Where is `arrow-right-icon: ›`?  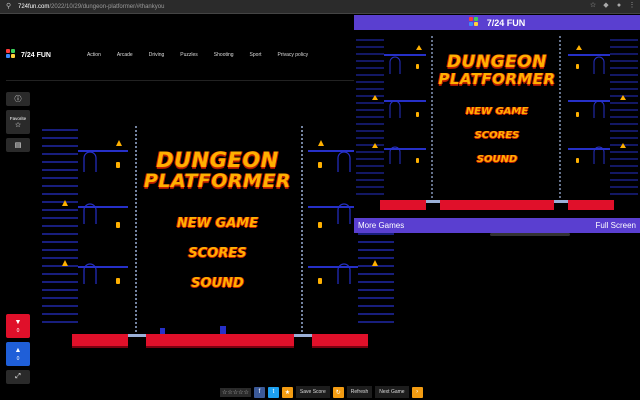
arrow-right-icon: › is located at coordinates (417, 392).